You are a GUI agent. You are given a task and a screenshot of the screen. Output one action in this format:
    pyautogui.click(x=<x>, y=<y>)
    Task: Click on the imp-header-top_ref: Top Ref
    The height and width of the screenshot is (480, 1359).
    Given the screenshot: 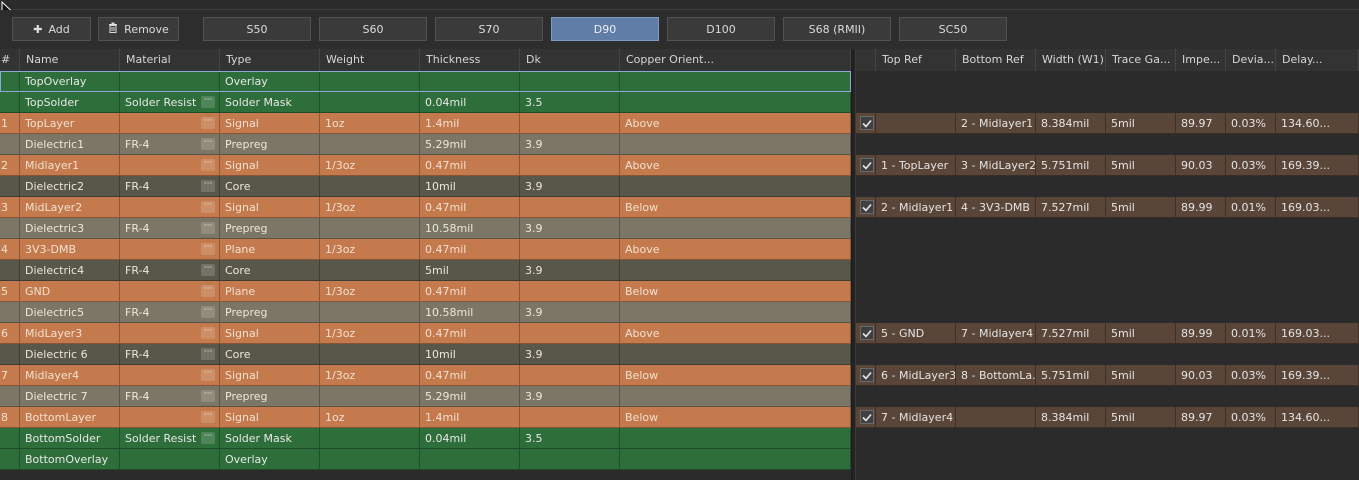 What is the action you would take?
    pyautogui.click(x=916, y=60)
    